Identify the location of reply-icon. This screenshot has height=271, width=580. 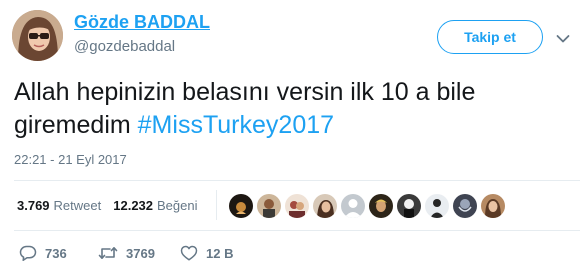
(28, 253).